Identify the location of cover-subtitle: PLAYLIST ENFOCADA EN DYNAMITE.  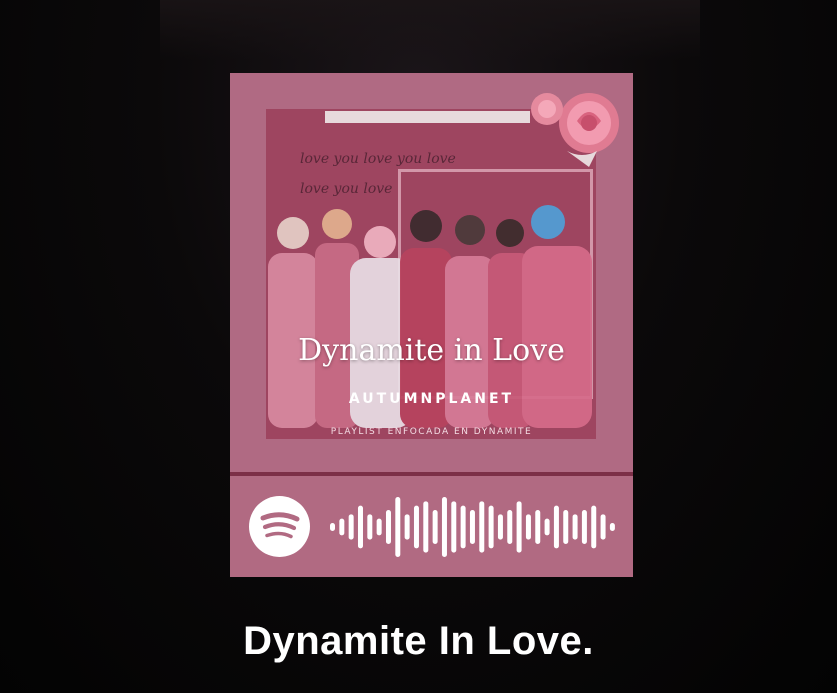
(431, 432).